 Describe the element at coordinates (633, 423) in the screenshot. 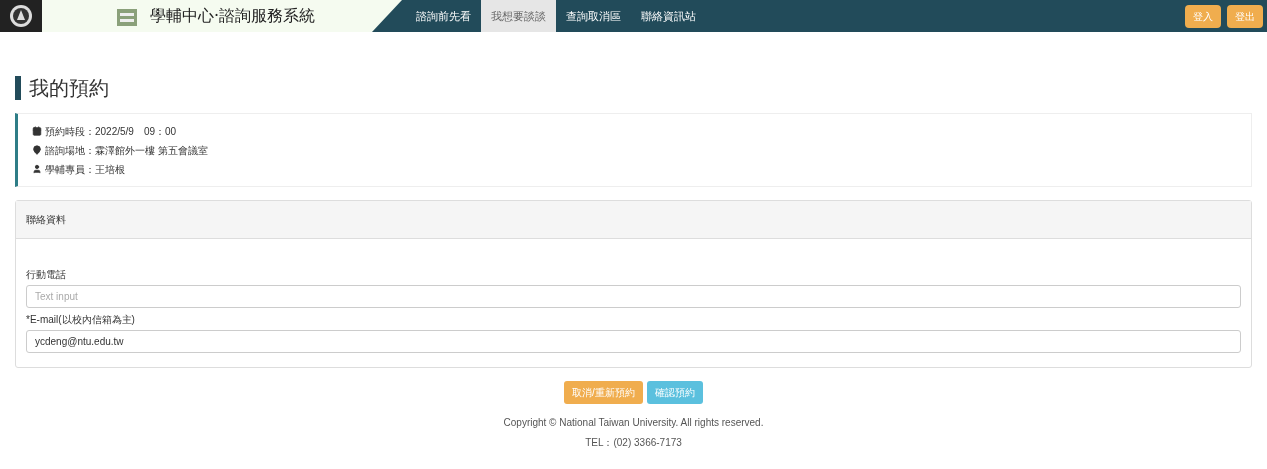

I see `footer-text: Copyright © National Taiwan University. All rights reserved.` at that location.